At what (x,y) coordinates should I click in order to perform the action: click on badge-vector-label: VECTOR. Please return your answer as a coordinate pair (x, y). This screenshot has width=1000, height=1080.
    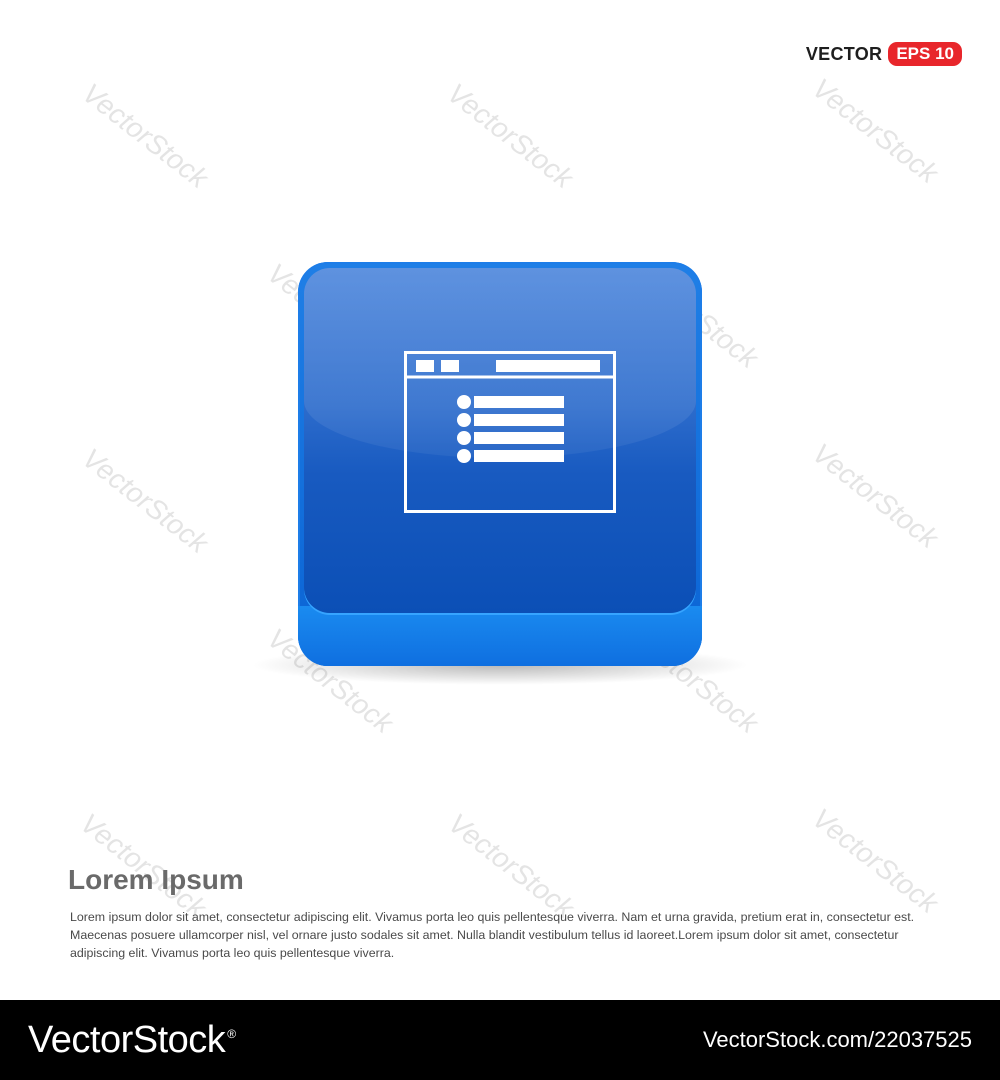
    Looking at the image, I should click on (844, 53).